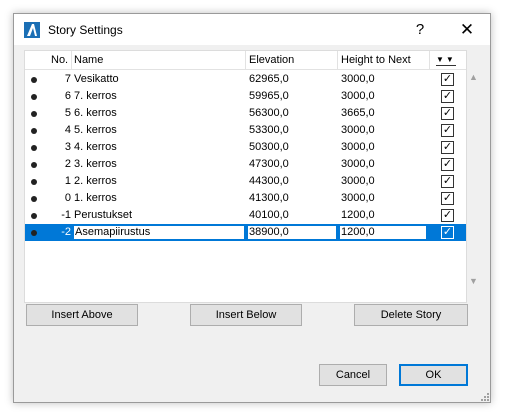 This screenshot has width=518, height=417. Describe the element at coordinates (160, 130) in the screenshot. I see `story-name: 5. kerros` at that location.